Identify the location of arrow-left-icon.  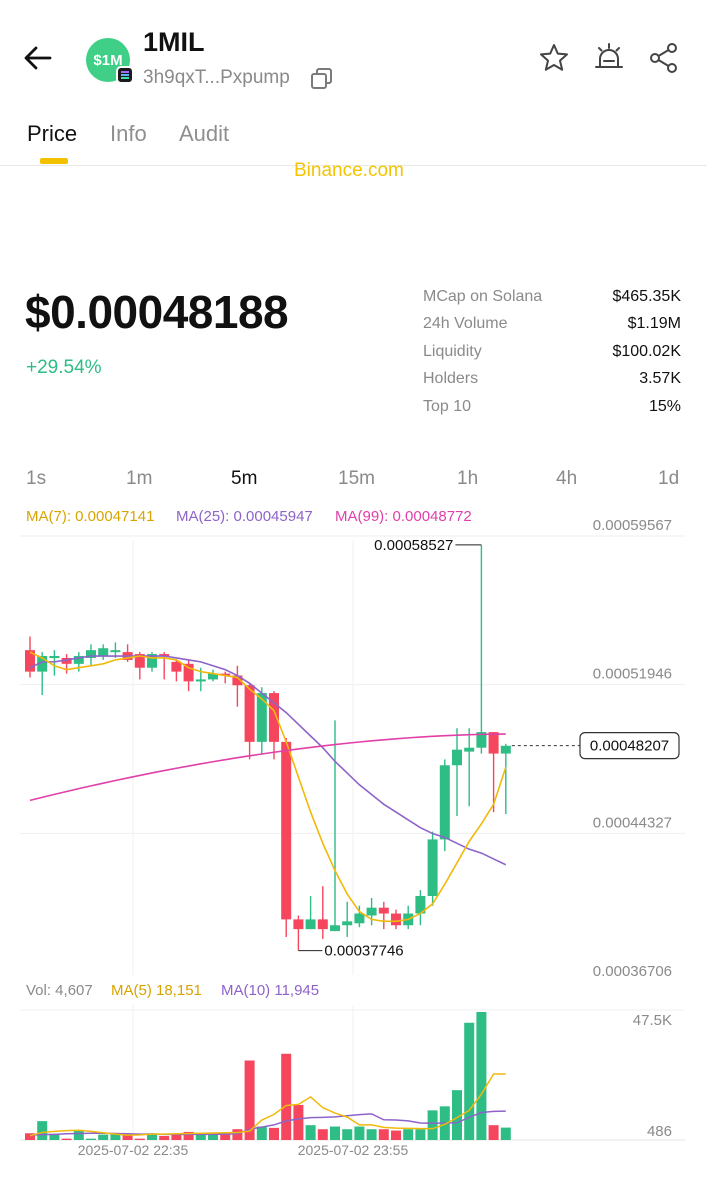
(38, 58).